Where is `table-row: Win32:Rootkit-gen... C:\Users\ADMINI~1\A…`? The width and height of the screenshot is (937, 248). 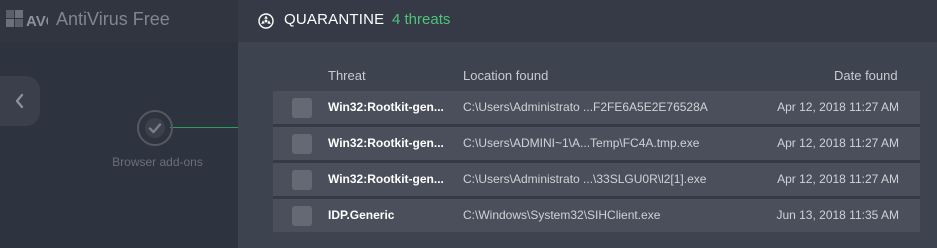 table-row: Win32:Rootkit-gen... C:\Users\ADMINI~1\A… is located at coordinates (596, 143).